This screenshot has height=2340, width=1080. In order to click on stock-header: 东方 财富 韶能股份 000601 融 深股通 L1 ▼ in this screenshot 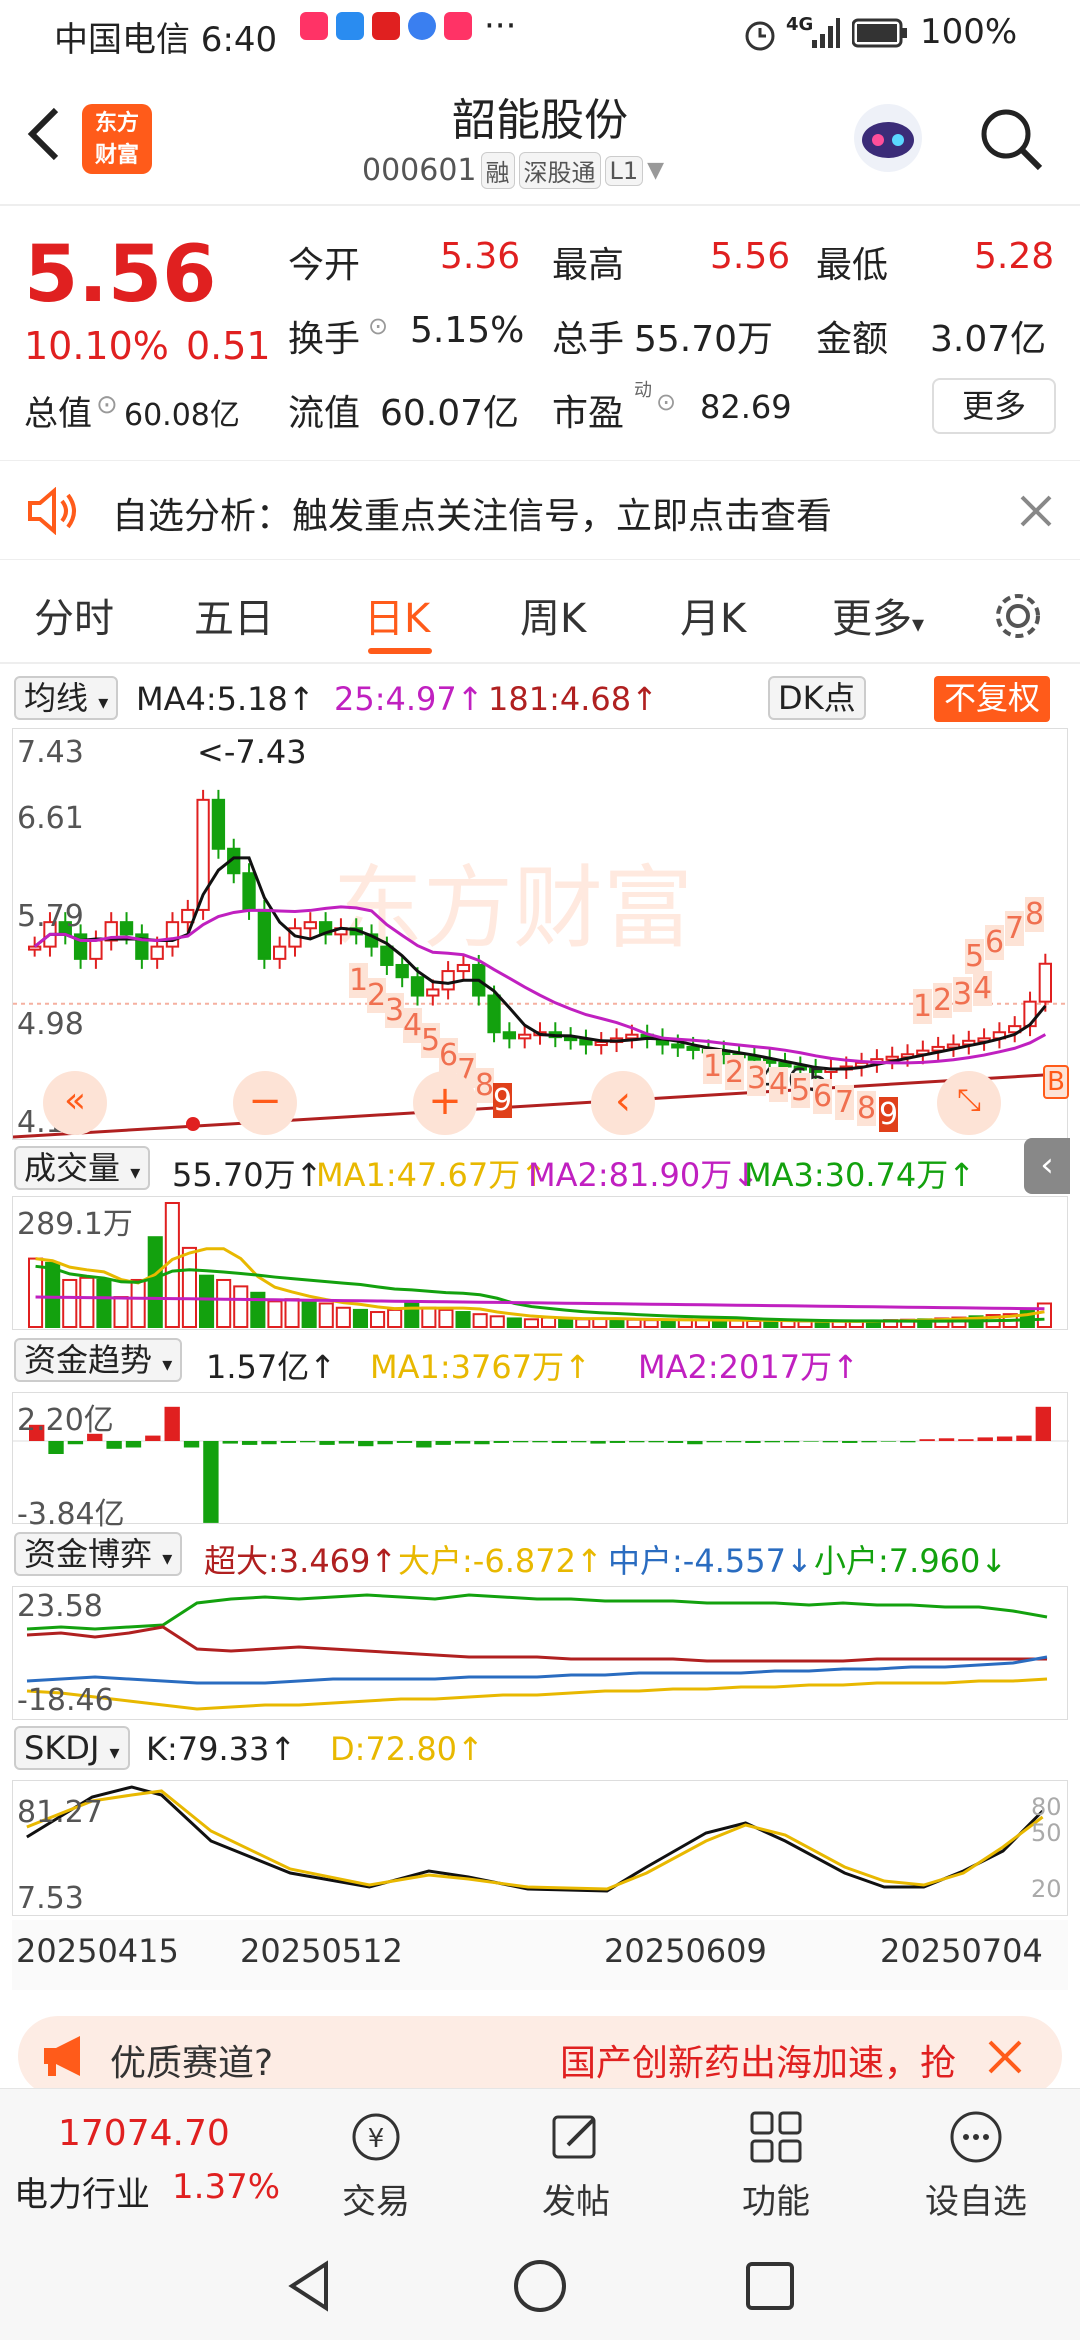, I will do `click(540, 140)`.